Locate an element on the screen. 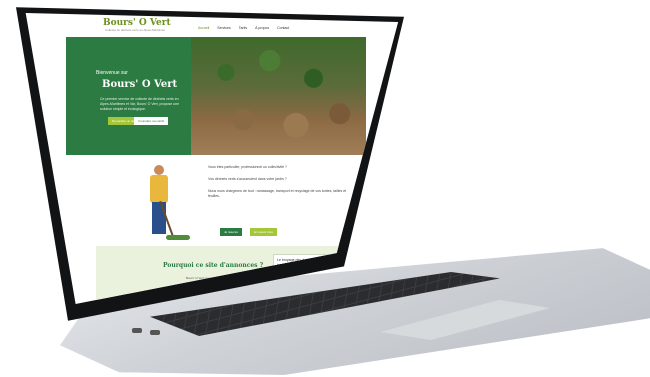 Image resolution: width=650 pixels, height=377 pixels. hero-leaves-image is located at coordinates (278, 96).